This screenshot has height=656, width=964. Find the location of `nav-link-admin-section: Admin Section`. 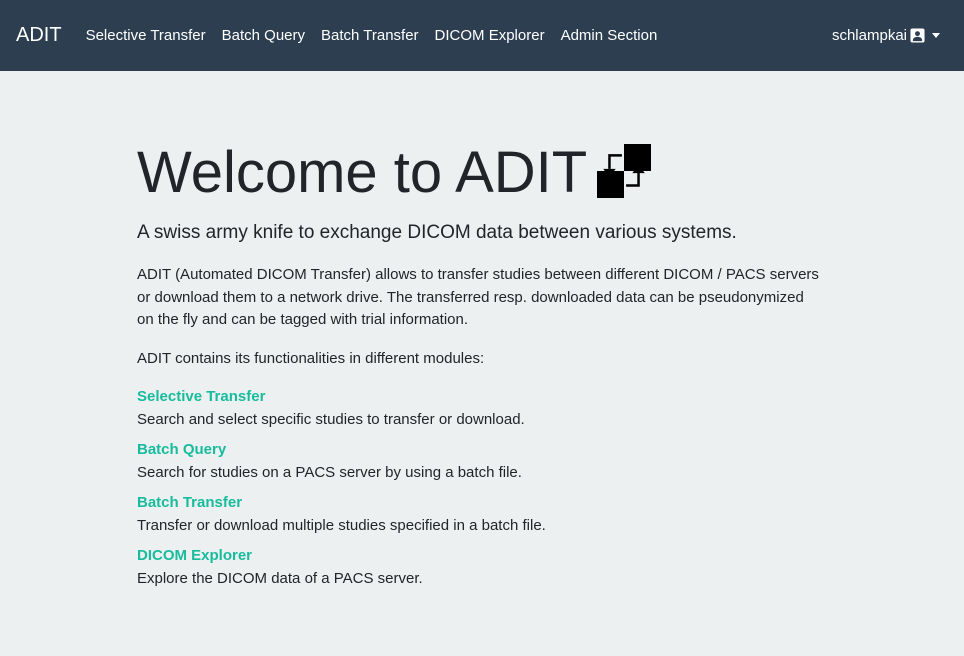

nav-link-admin-section: Admin Section is located at coordinates (609, 35).